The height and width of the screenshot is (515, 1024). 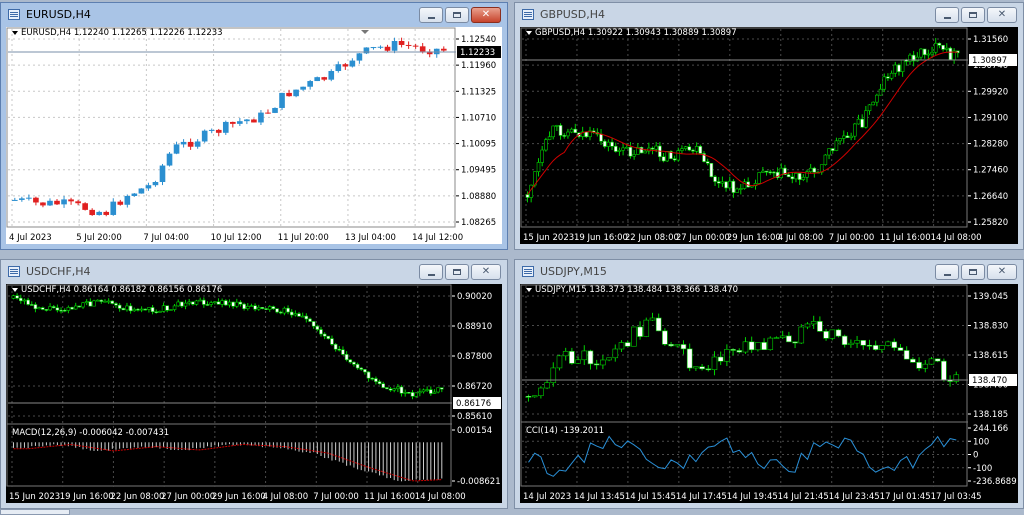 What do you see at coordinates (188, 497) in the screenshot?
I see `x-axis-tick-label: 27 Jun 00:00` at bounding box center [188, 497].